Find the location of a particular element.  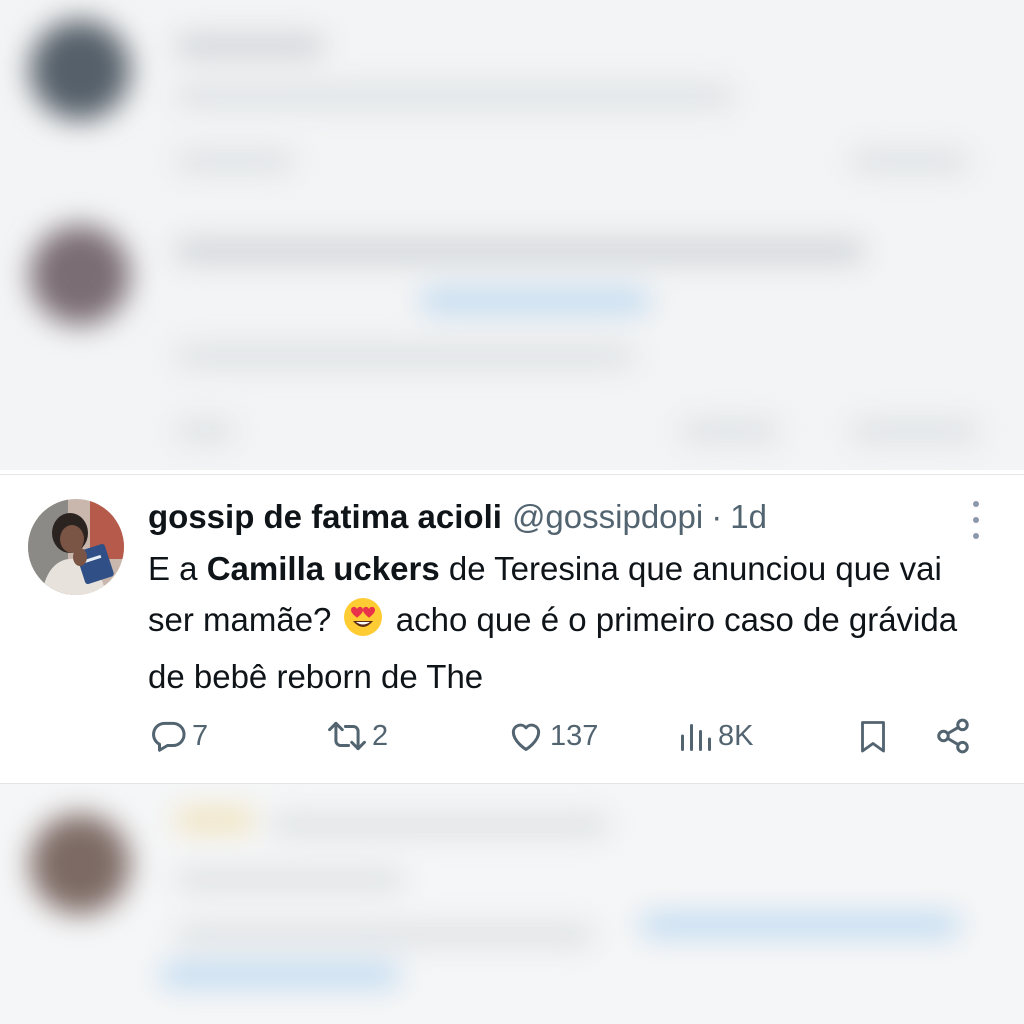

views-count: 8K is located at coordinates (736, 735).